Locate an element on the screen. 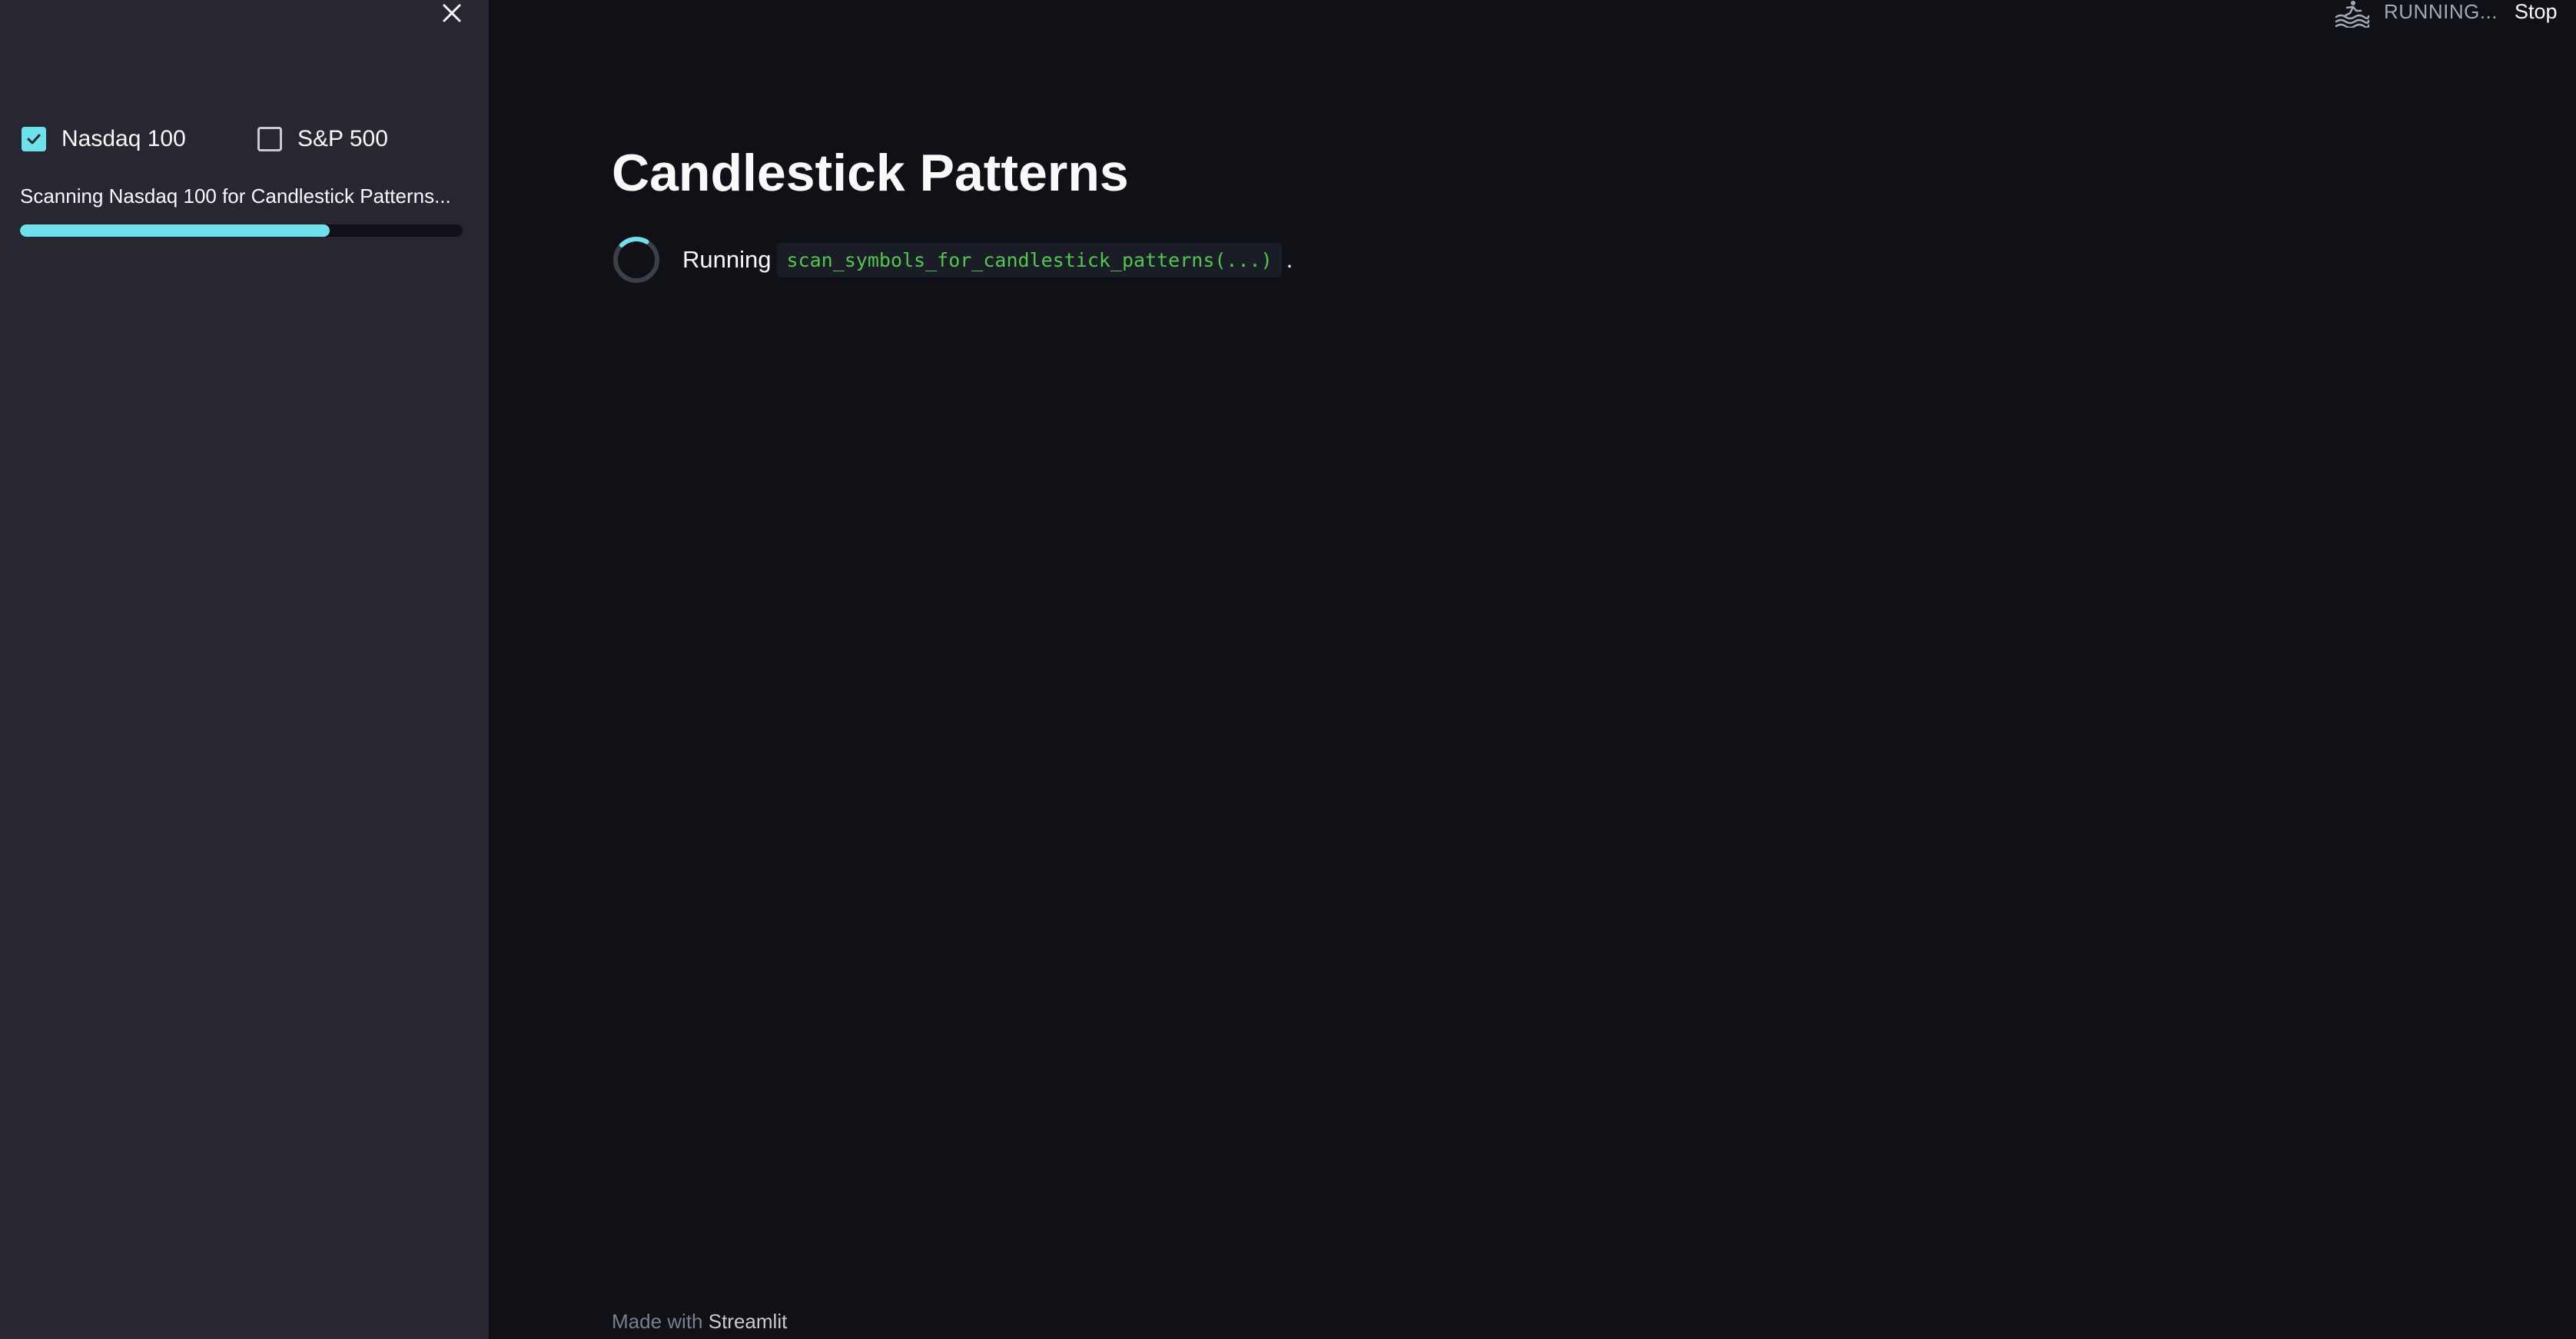 The width and height of the screenshot is (2576, 1339). progress-bar is located at coordinates (241, 230).